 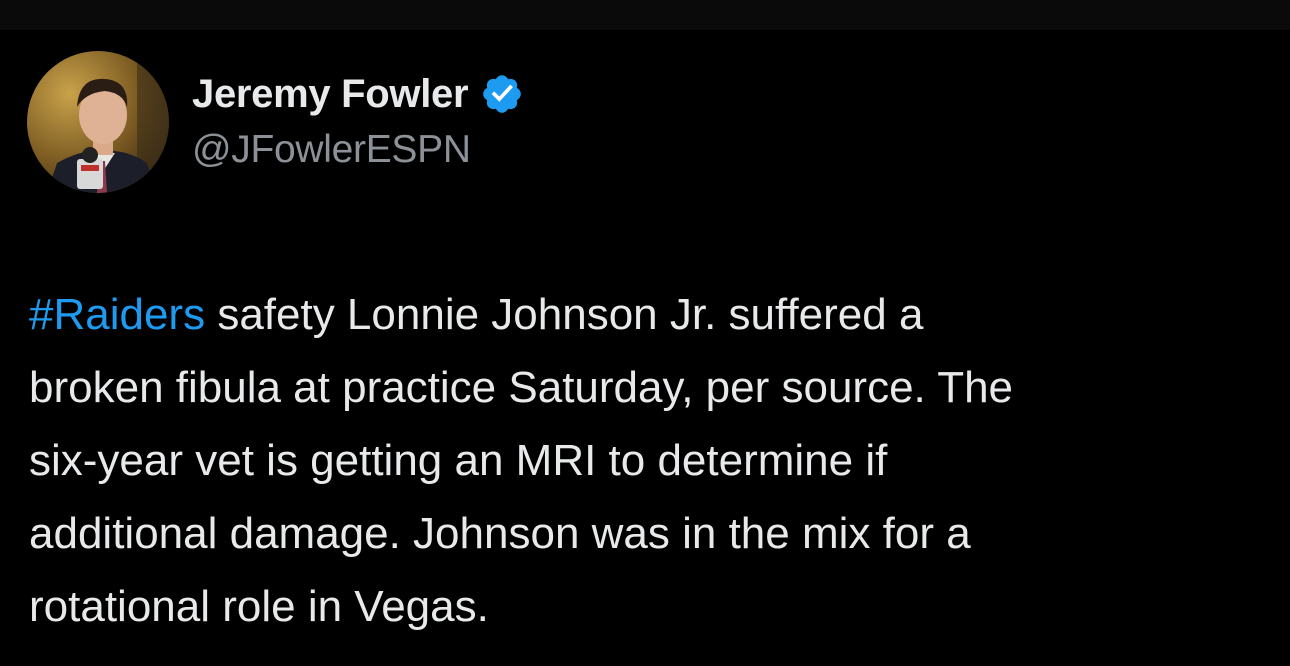 I want to click on tweet-line-5: rotational role in Vegas., so click(x=259, y=606).